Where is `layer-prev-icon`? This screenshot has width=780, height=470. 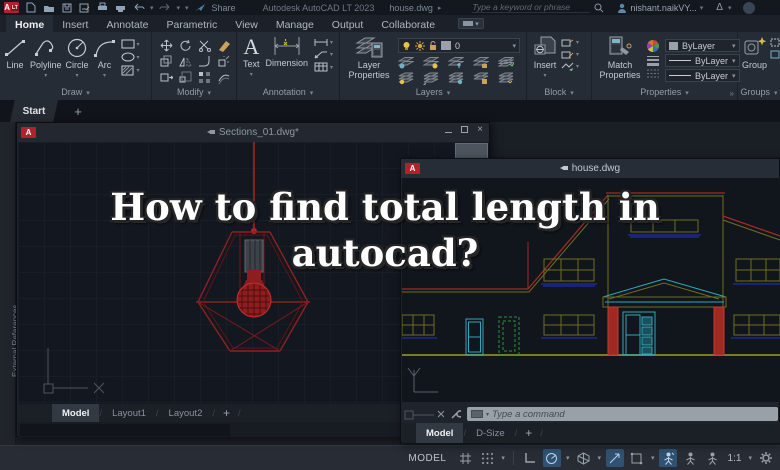
layer-prev-icon is located at coordinates (431, 78).